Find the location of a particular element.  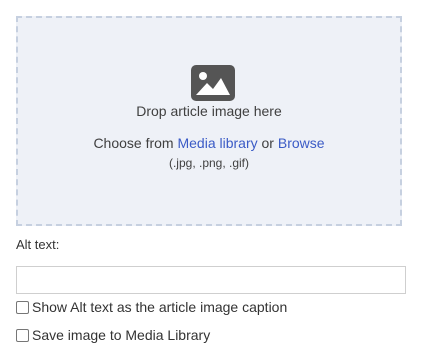

show-caption-checkbox is located at coordinates (22, 307).